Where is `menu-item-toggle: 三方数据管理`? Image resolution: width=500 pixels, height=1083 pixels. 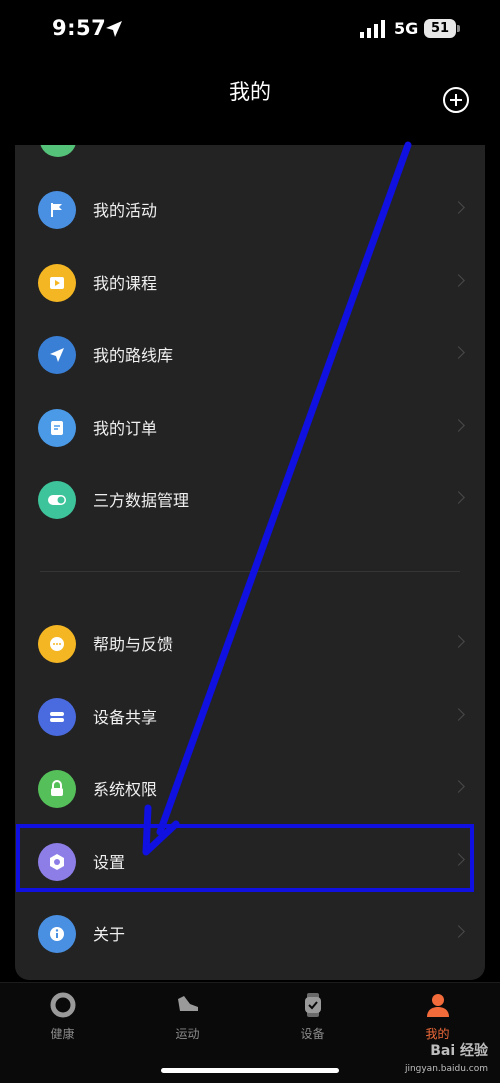
menu-item-toggle: 三方数据管理 is located at coordinates (250, 499).